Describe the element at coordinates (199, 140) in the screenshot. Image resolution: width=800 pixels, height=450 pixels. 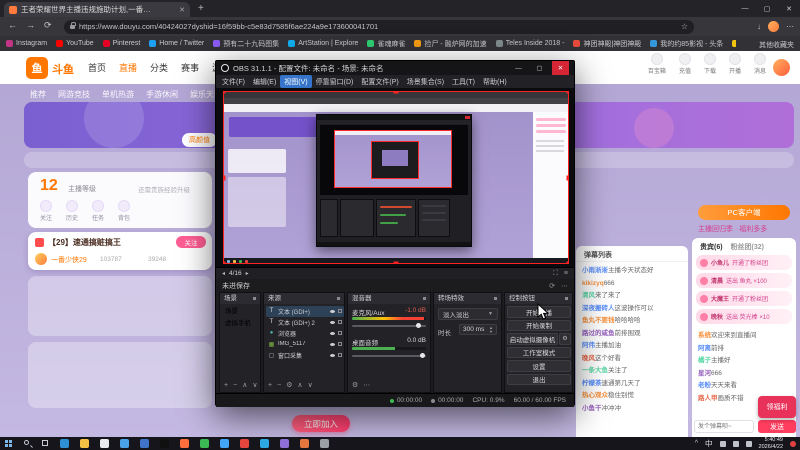
I see `banner-pill: 高颜值` at that location.